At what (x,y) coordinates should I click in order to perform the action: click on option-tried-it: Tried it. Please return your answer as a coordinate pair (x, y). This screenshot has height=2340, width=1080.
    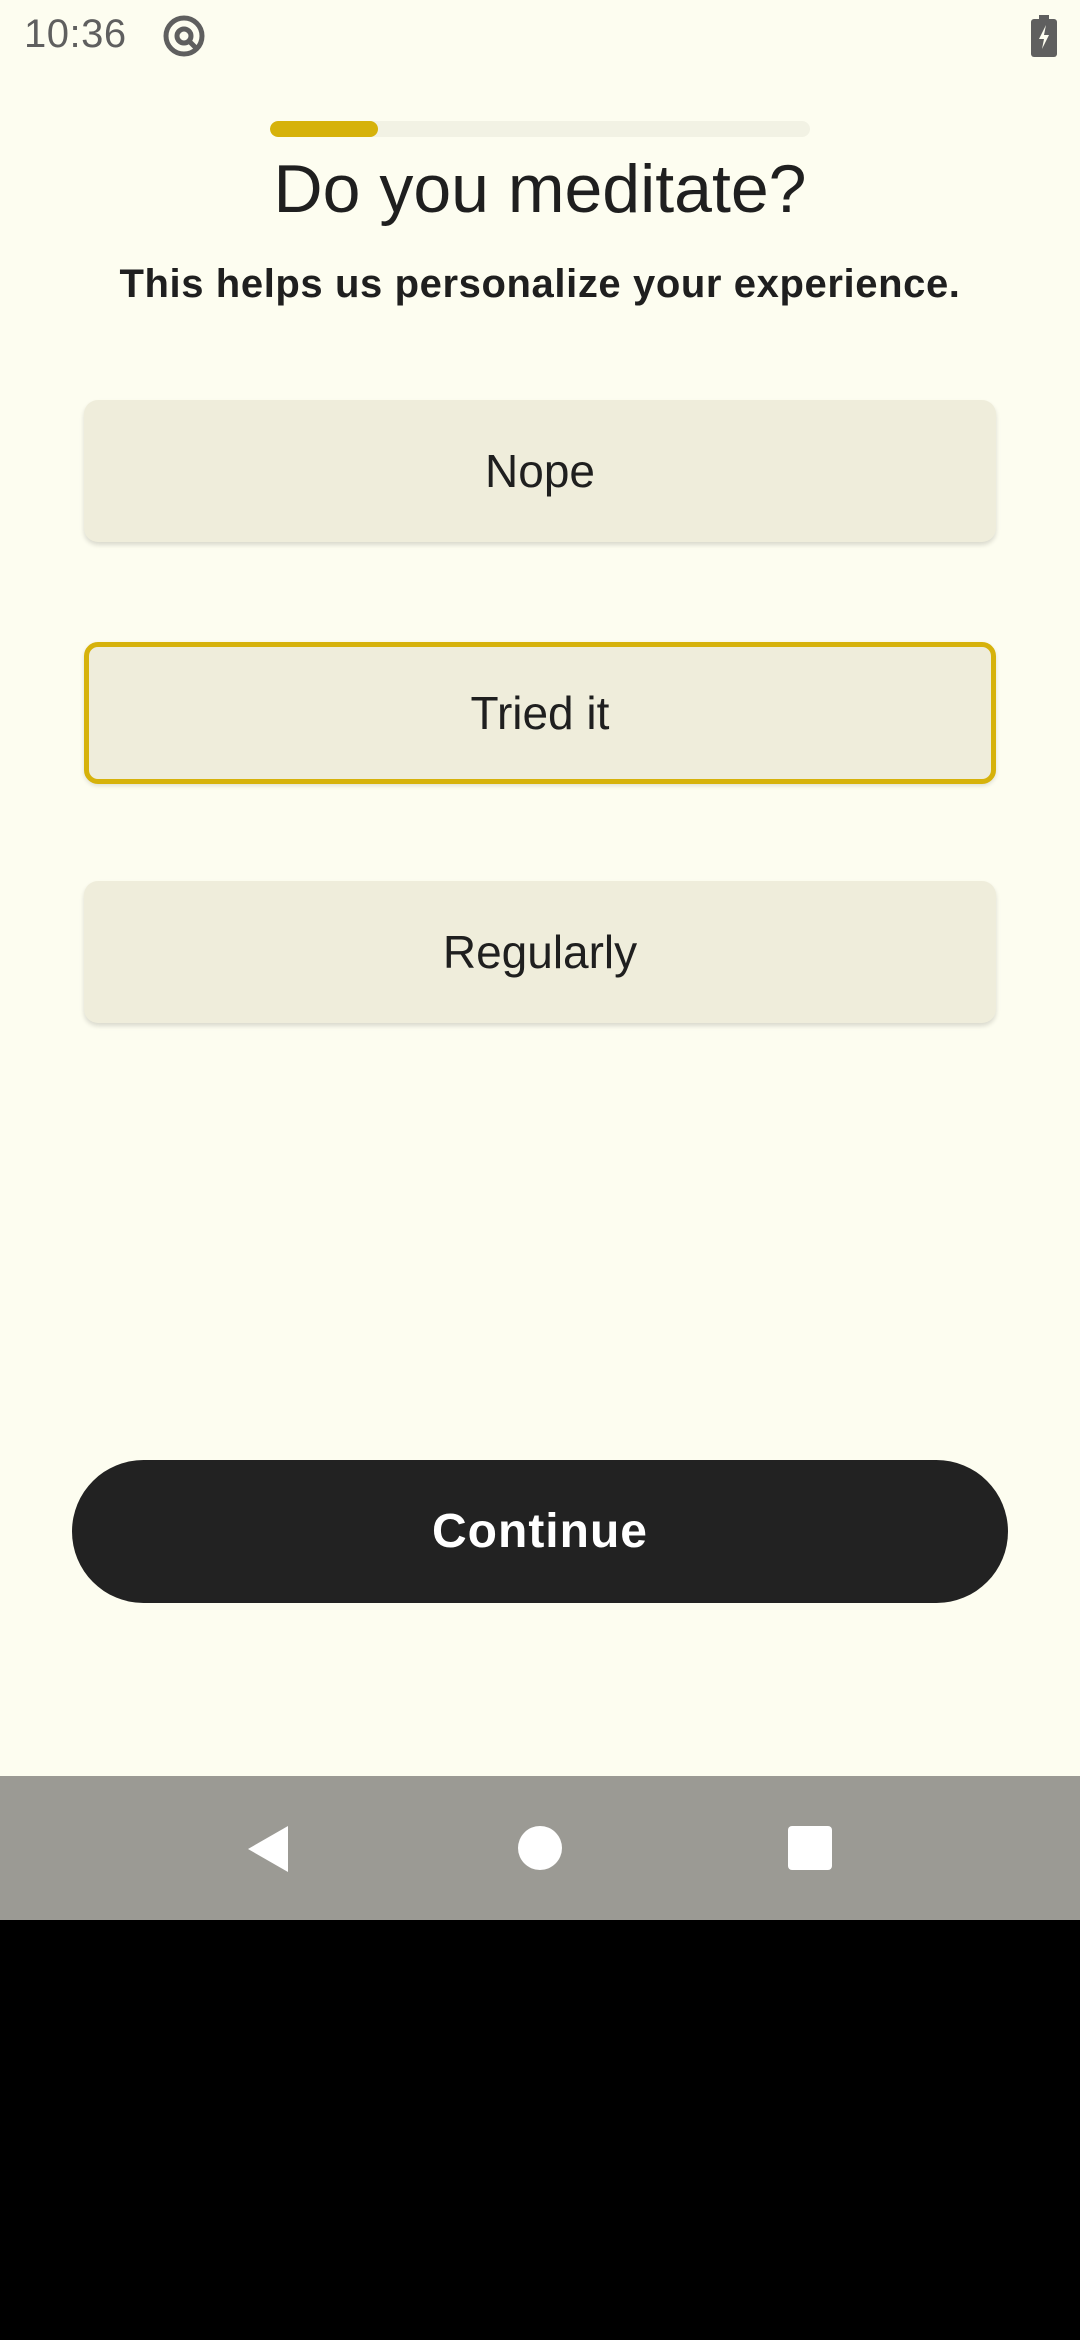
    Looking at the image, I should click on (540, 713).